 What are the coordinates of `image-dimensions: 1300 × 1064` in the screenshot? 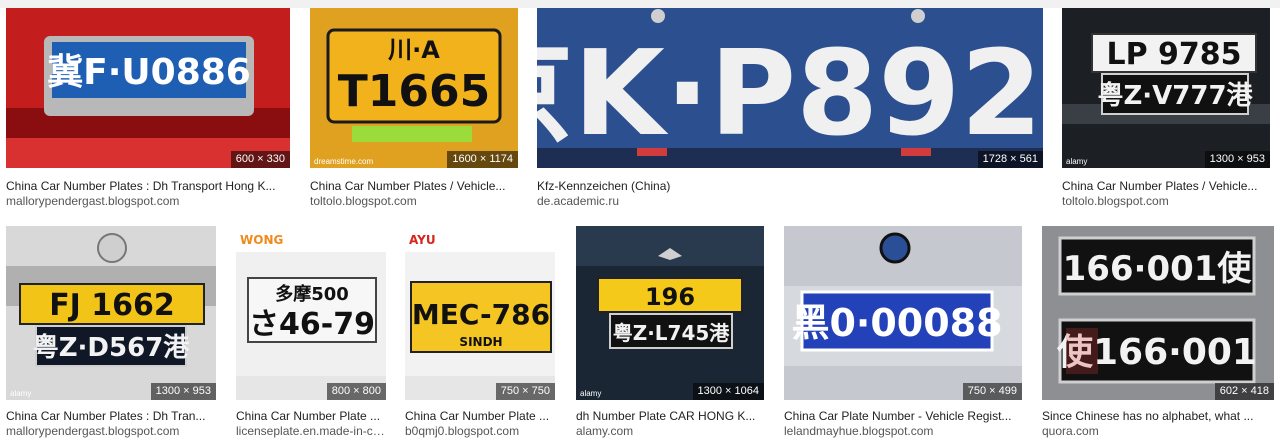 It's located at (728, 391).